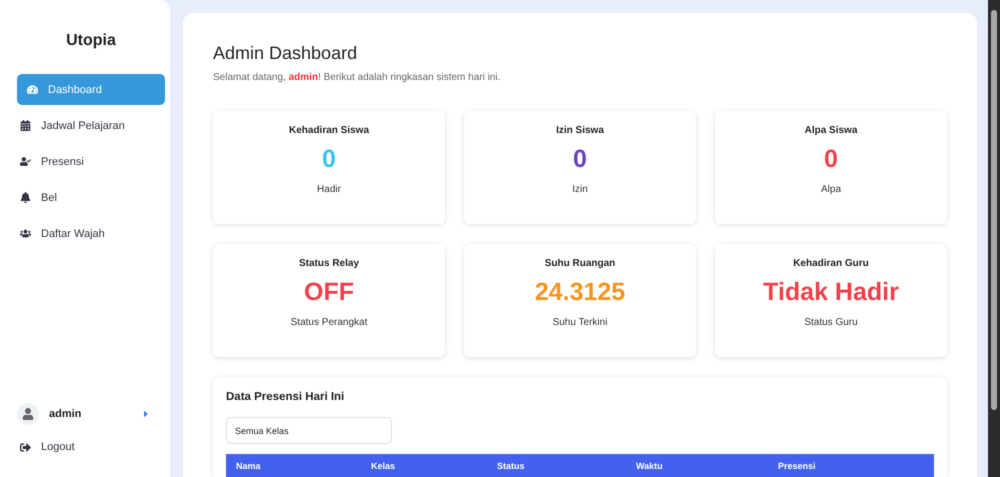 The width and height of the screenshot is (1000, 477). I want to click on sidebar-item: Daftar Wajah, so click(91, 233).